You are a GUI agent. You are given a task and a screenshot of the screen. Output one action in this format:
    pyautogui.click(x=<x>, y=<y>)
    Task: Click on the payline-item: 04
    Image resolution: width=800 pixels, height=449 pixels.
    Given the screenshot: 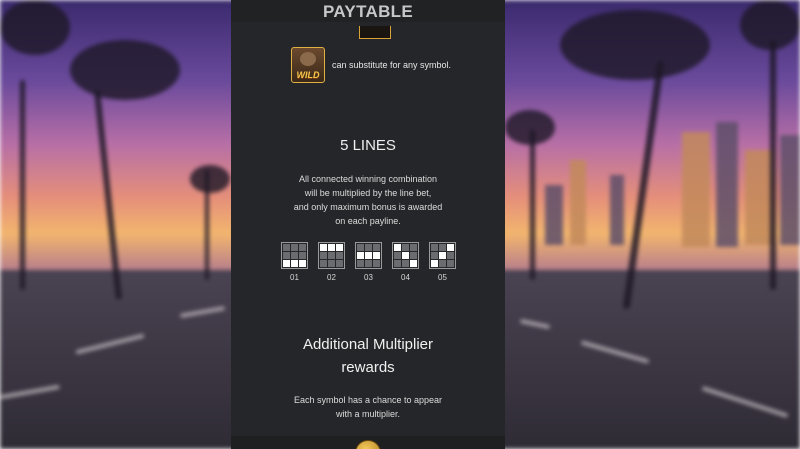 What is the action you would take?
    pyautogui.click(x=405, y=262)
    